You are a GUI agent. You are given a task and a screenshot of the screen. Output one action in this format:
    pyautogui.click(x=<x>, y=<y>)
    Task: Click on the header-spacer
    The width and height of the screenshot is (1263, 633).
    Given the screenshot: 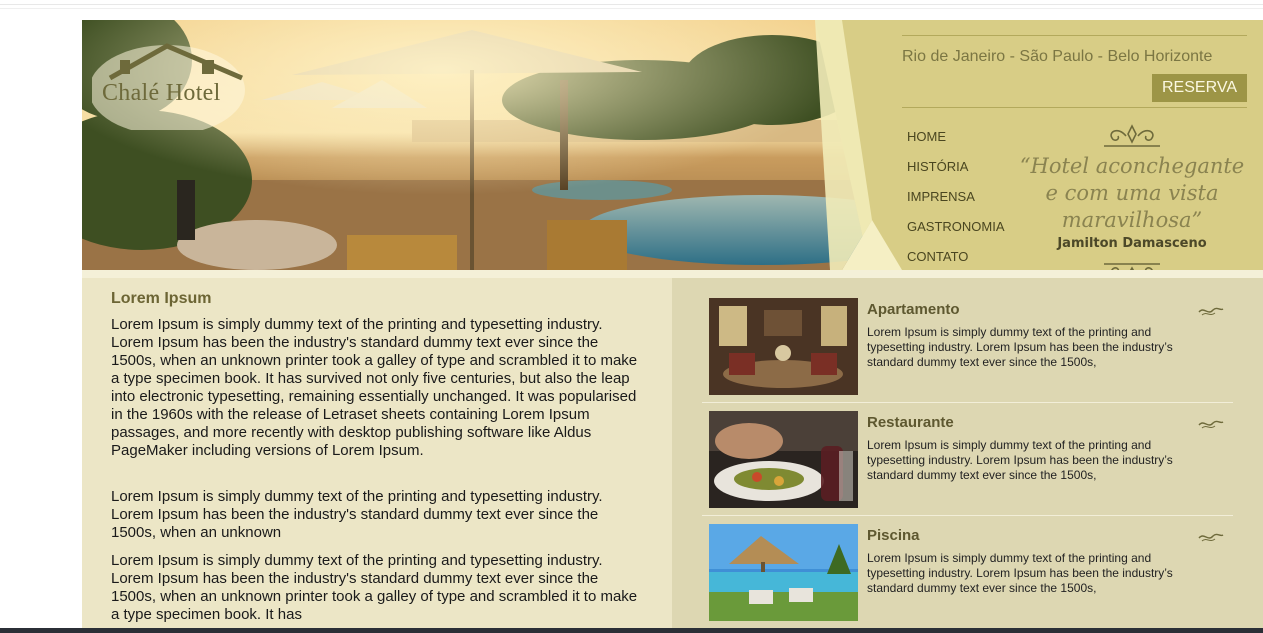 What is the action you would take?
    pyautogui.click(x=672, y=274)
    